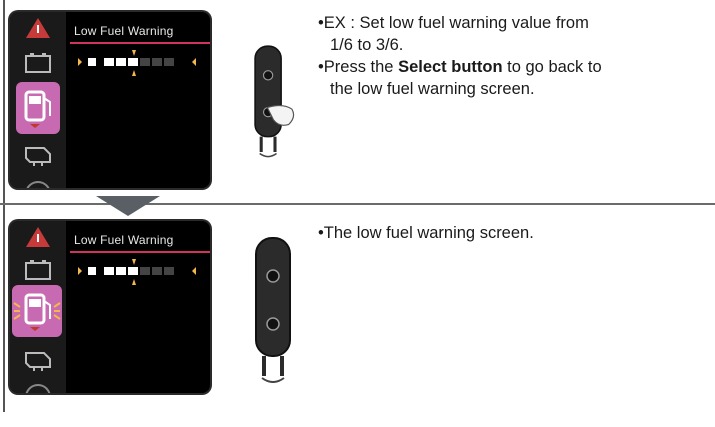 The height and width of the screenshot is (427, 715). Describe the element at coordinates (358, 67) in the screenshot. I see `press-prefix: •Press the` at that location.